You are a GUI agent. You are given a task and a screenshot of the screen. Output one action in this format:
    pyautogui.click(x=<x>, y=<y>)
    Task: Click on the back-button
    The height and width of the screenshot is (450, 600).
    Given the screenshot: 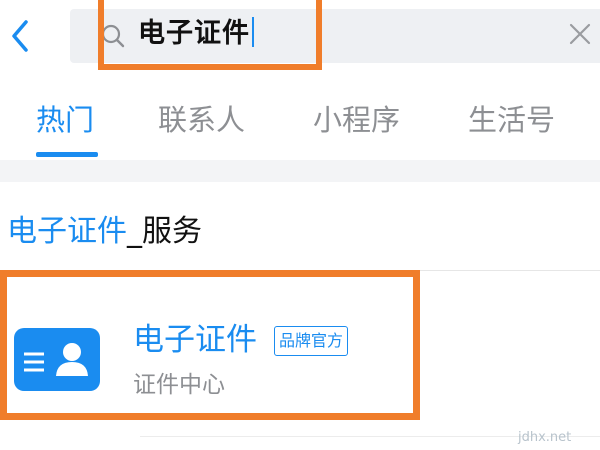 What is the action you would take?
    pyautogui.click(x=21, y=36)
    